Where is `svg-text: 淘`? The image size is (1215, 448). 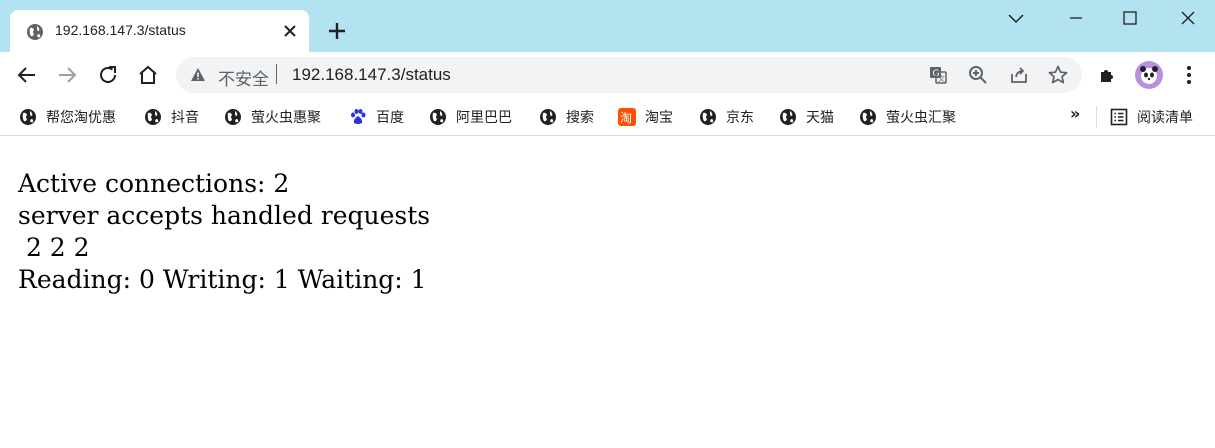
svg-text: 淘 is located at coordinates (626, 118).